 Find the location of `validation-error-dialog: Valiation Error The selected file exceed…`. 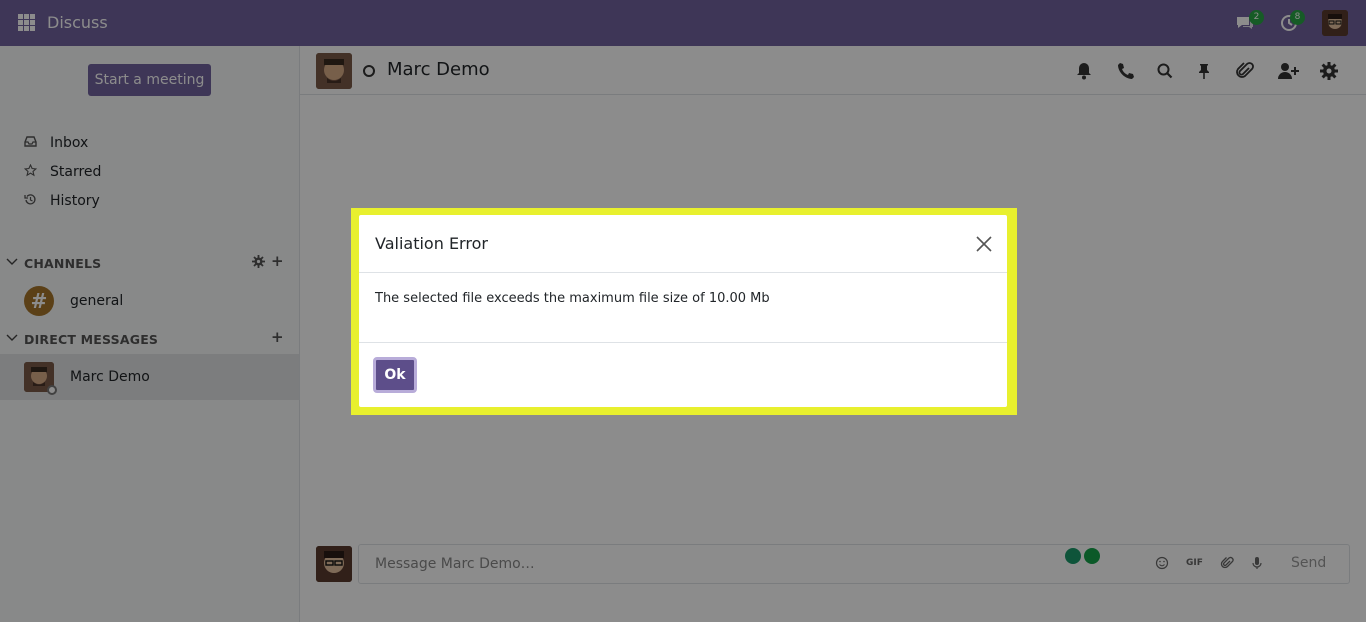

validation-error-dialog: Valiation Error The selected file exceed… is located at coordinates (683, 311).